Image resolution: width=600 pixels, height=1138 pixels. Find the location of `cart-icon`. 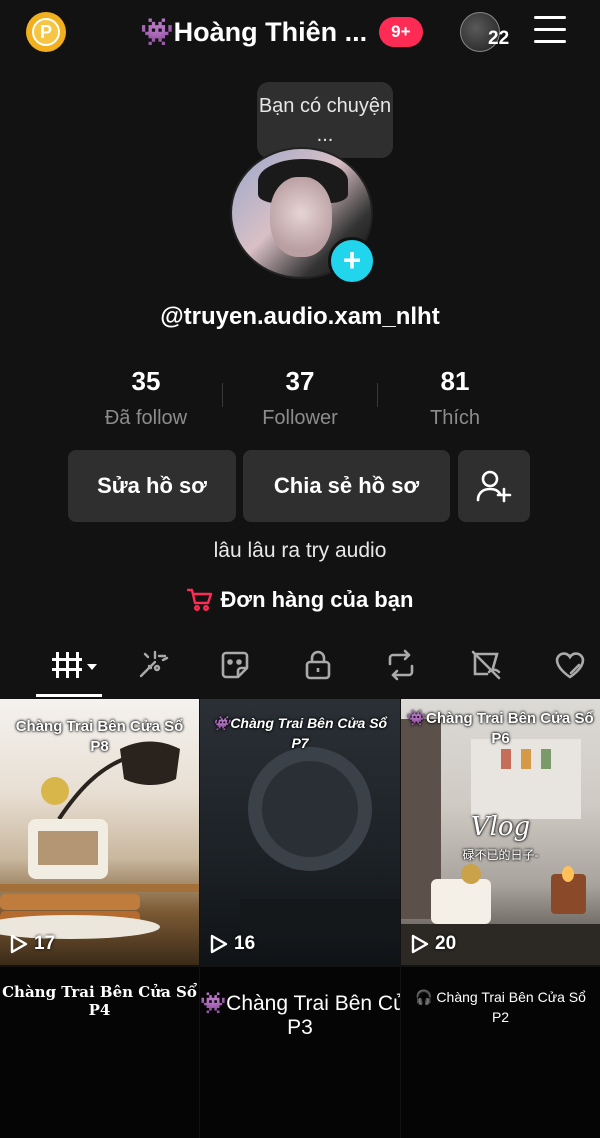

cart-icon is located at coordinates (199, 600).